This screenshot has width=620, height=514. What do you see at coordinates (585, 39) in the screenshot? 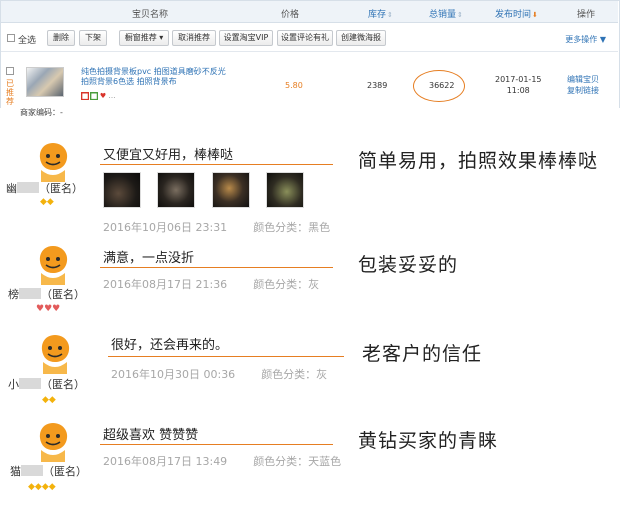
I see `more-operations-menu: 更多操作 ▼` at bounding box center [585, 39].